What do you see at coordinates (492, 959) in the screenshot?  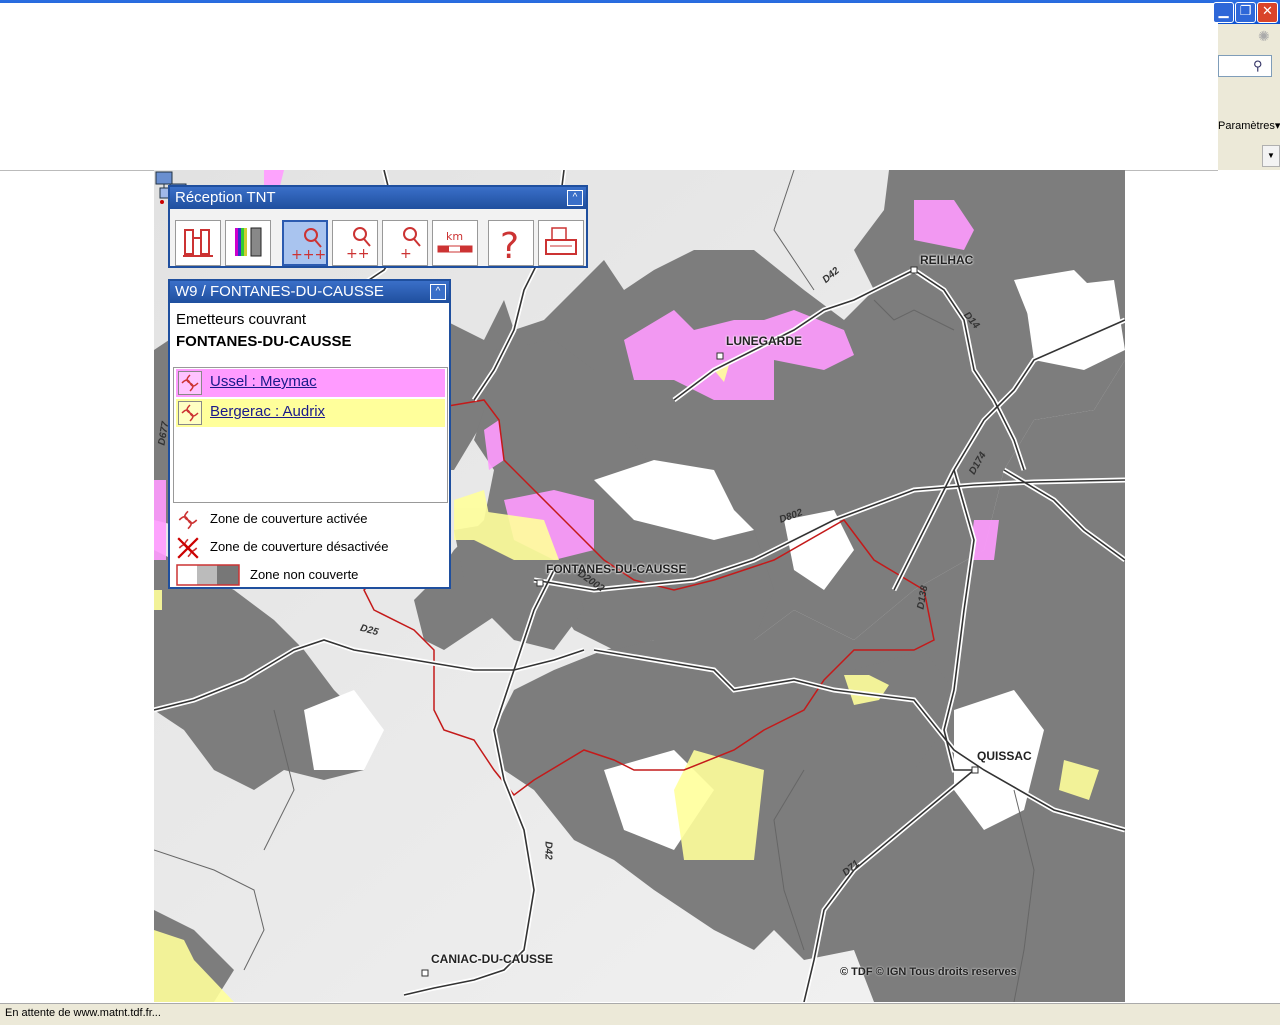 I see `place-label: CANIAC-DU-CAUSSE` at bounding box center [492, 959].